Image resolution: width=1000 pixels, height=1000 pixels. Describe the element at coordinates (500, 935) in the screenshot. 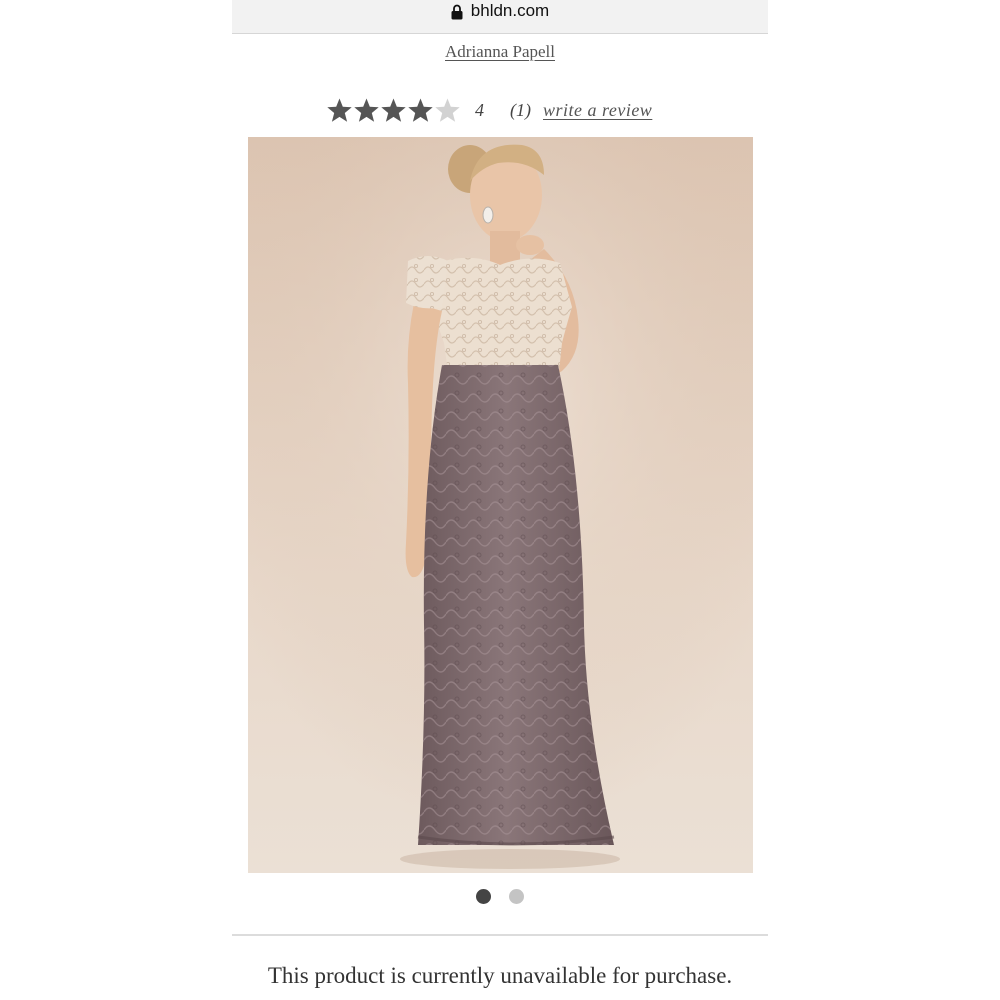

I see `divider` at that location.